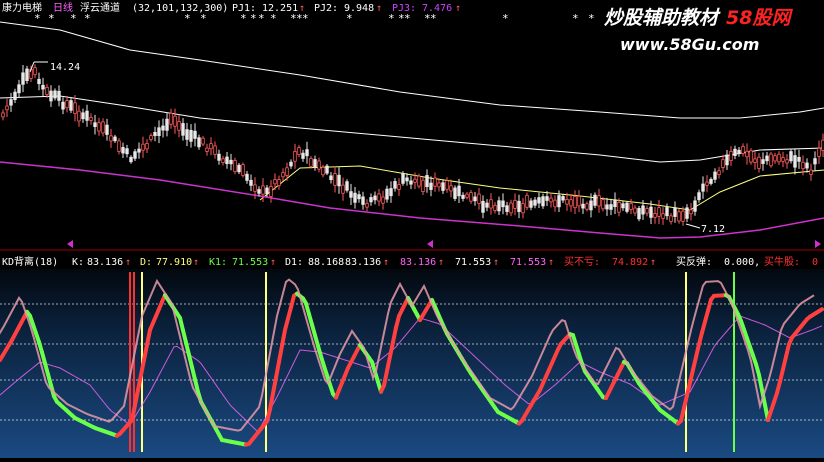  I want to click on d-value: 77.910, so click(174, 262).